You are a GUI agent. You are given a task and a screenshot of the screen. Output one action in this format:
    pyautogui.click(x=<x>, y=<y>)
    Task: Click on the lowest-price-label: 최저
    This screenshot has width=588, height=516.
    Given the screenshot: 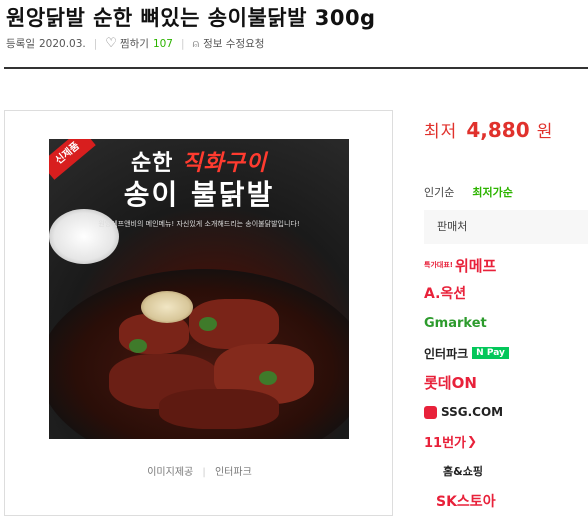 What is the action you would take?
    pyautogui.click(x=441, y=132)
    